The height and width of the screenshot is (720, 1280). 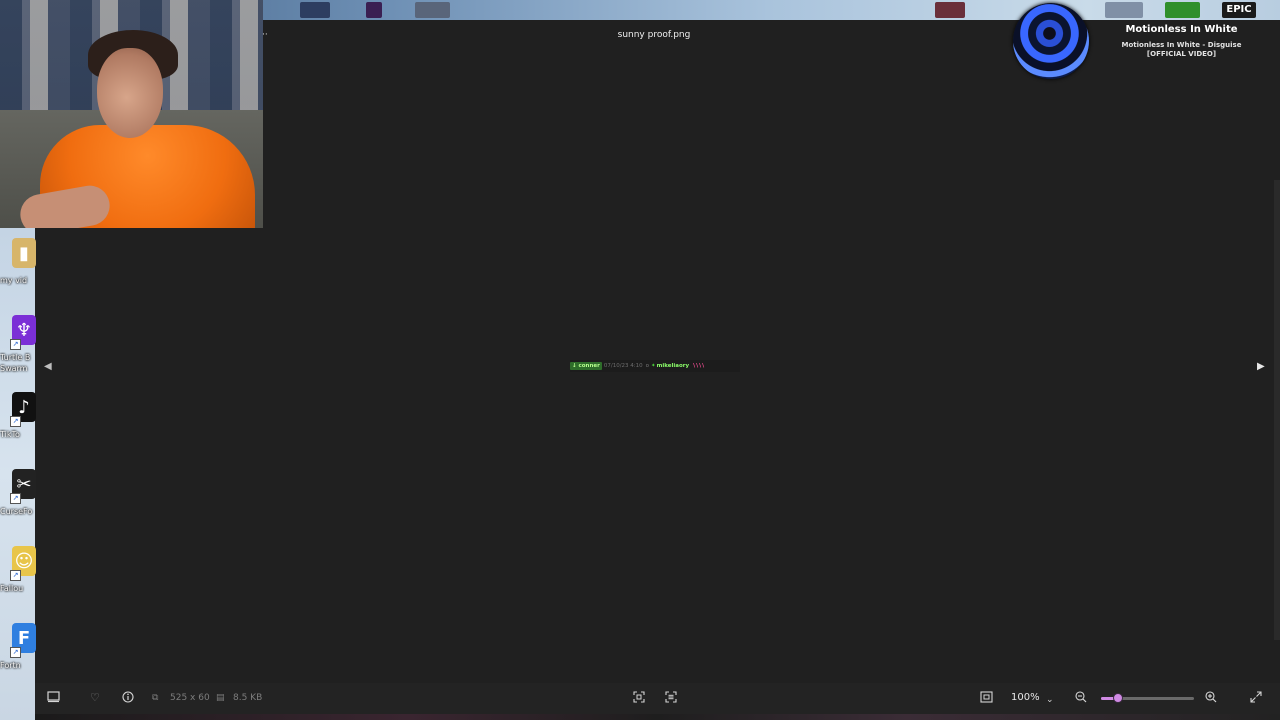 What do you see at coordinates (657, 717) in the screenshot?
I see `desktop-bottom-strip` at bounding box center [657, 717].